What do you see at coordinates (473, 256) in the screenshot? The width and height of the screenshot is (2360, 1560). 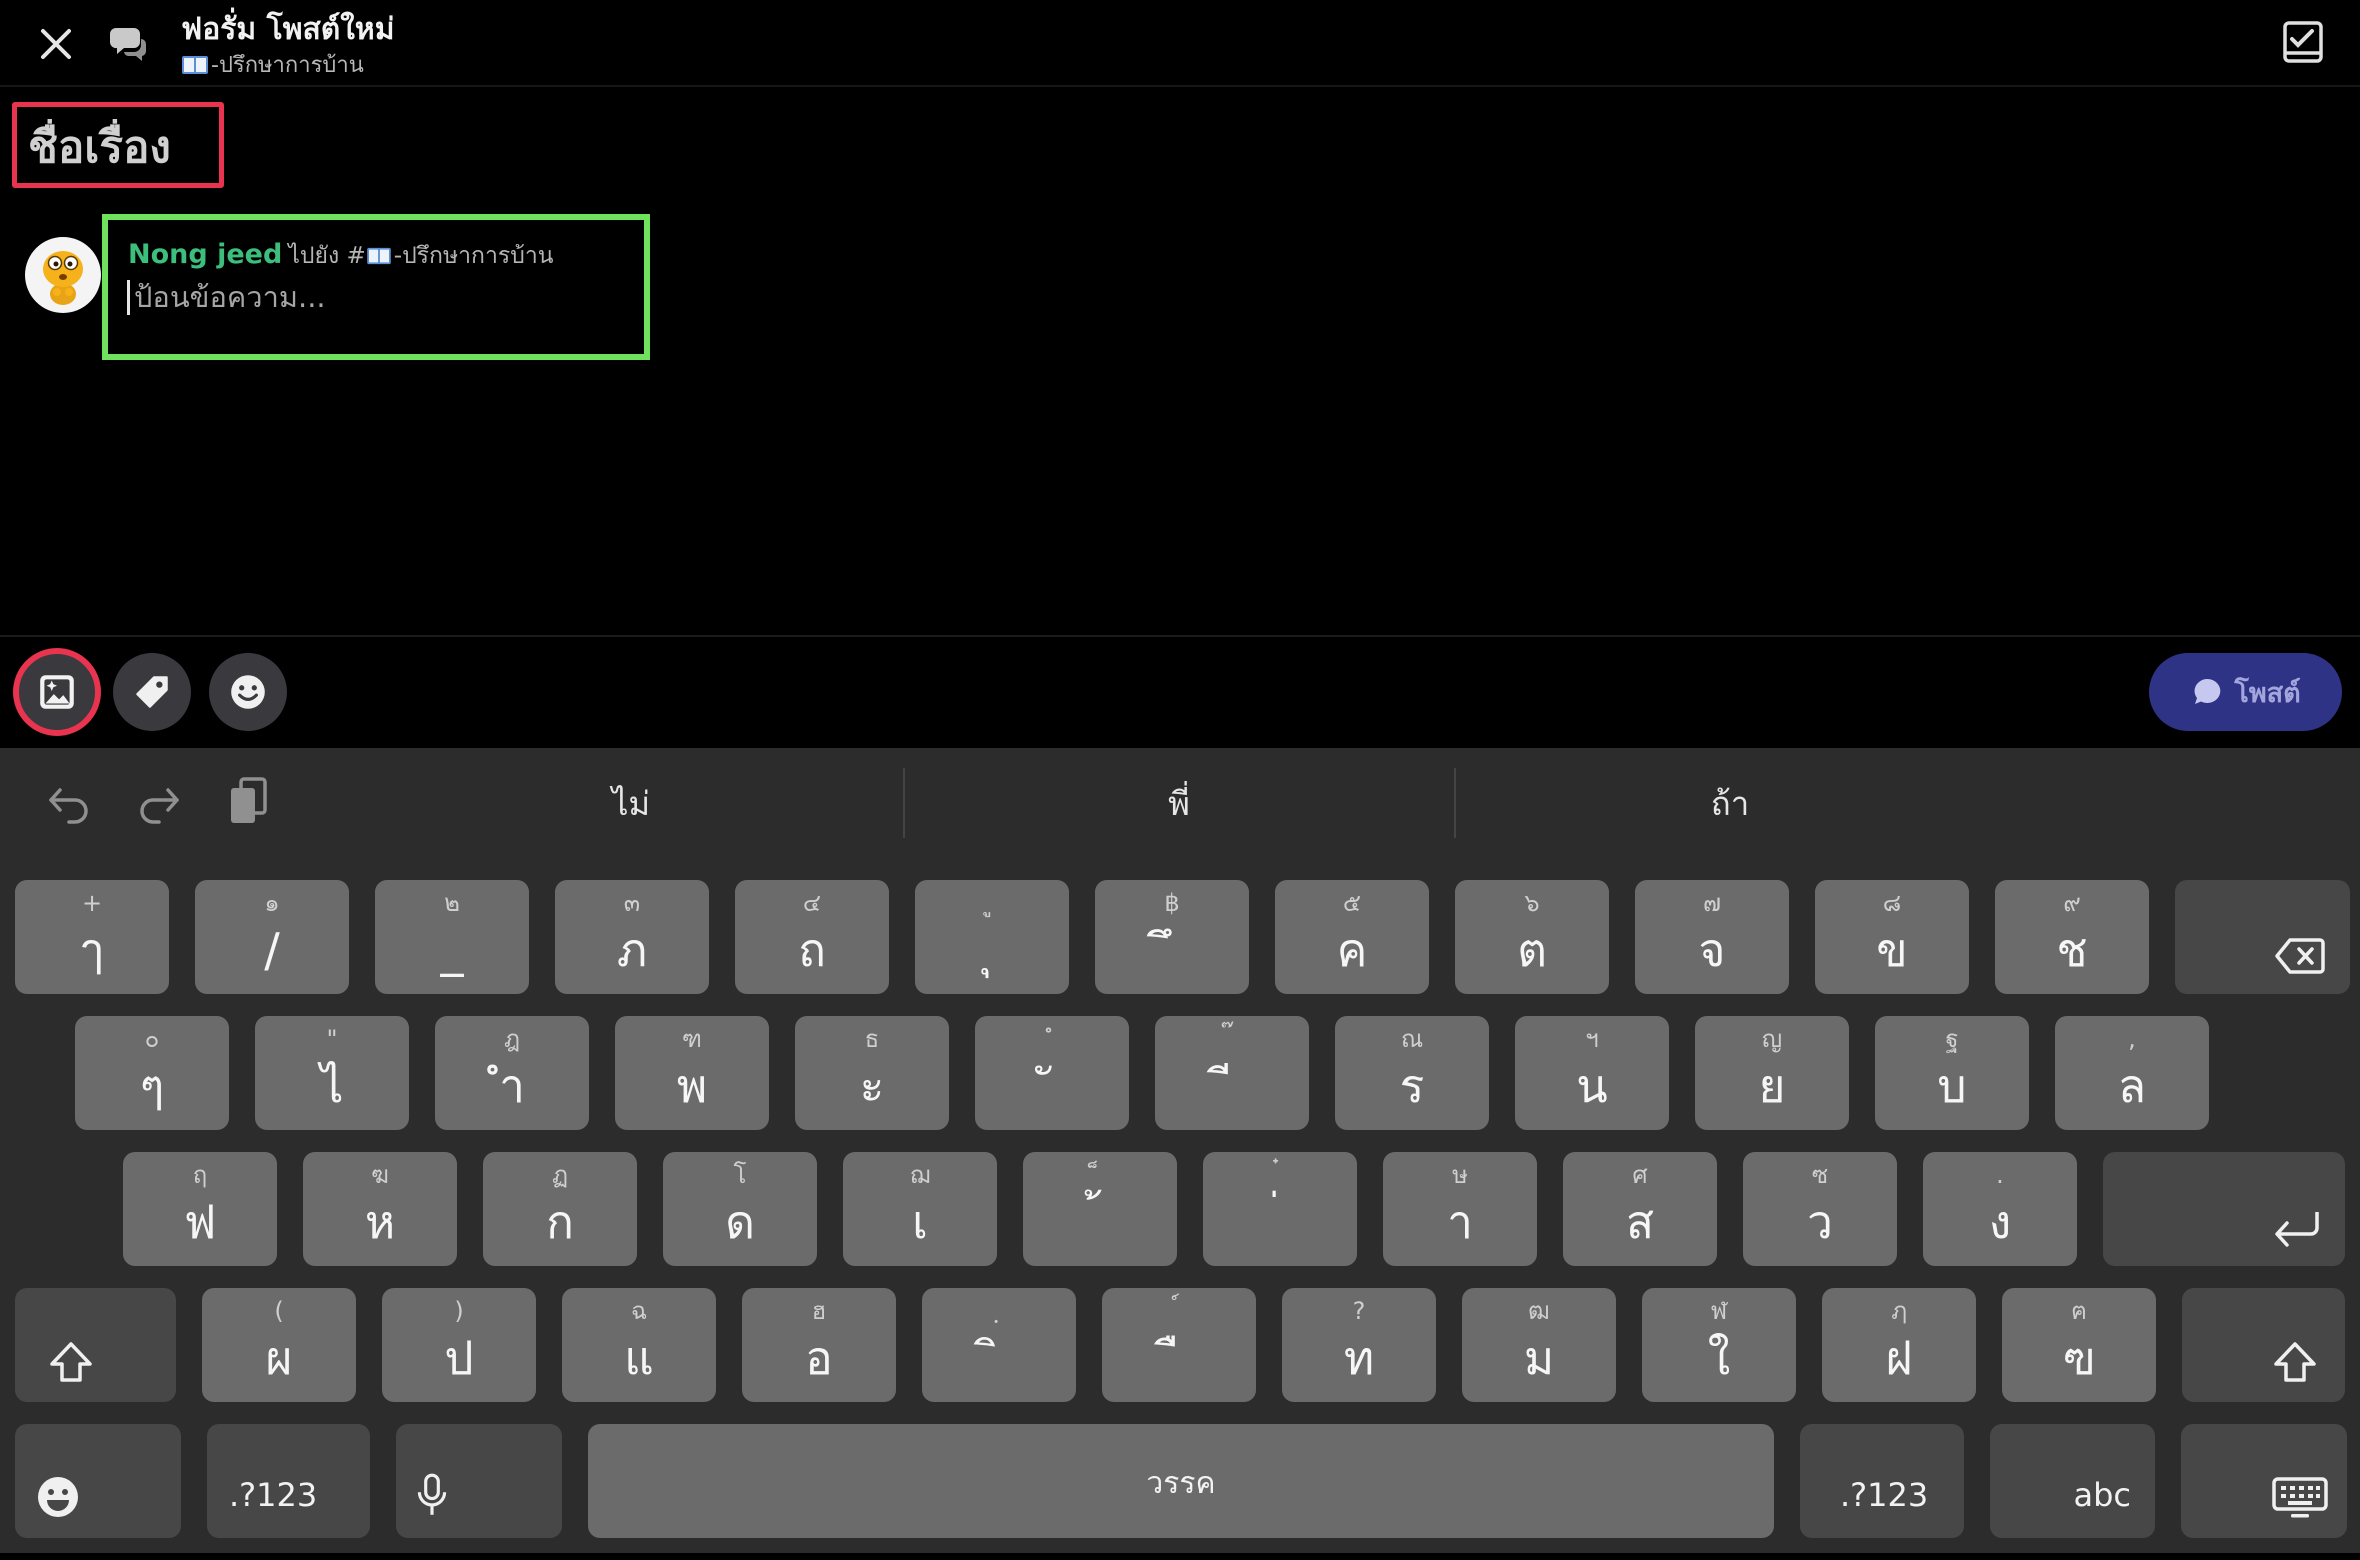 I see `destination-channel: -ปรึกษาการบ้าน` at bounding box center [473, 256].